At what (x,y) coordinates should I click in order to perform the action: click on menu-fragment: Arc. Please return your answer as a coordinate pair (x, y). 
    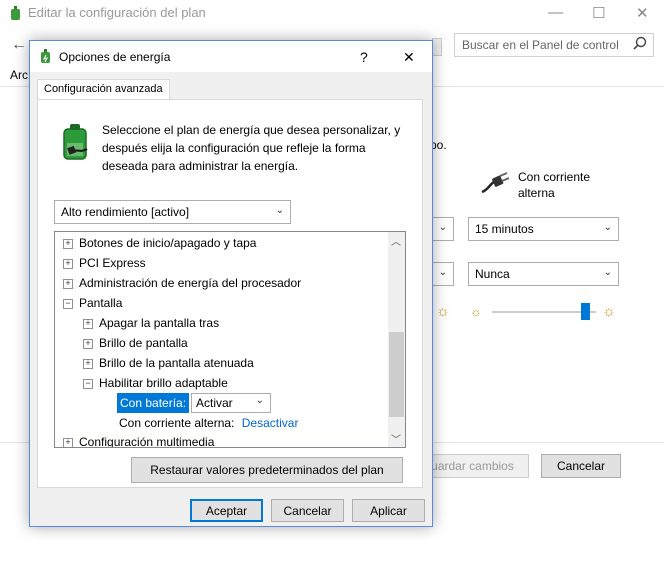
    Looking at the image, I should click on (19, 75).